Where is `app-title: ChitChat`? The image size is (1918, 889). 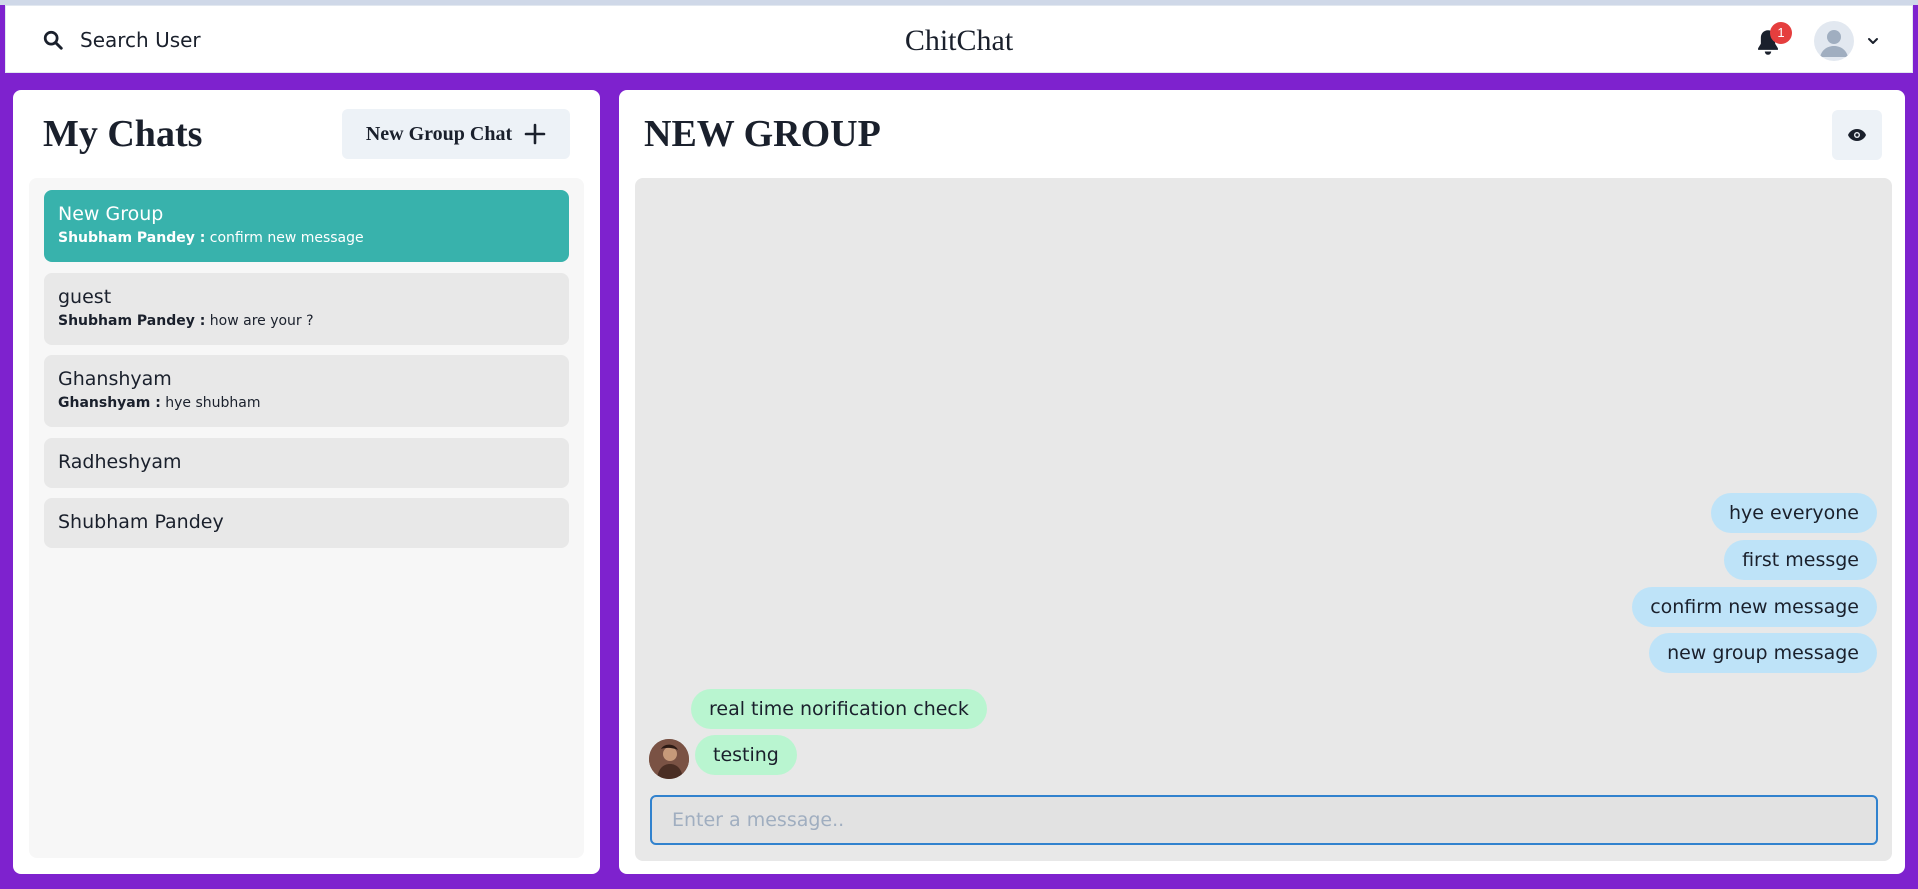
app-title: ChitChat is located at coordinates (959, 40).